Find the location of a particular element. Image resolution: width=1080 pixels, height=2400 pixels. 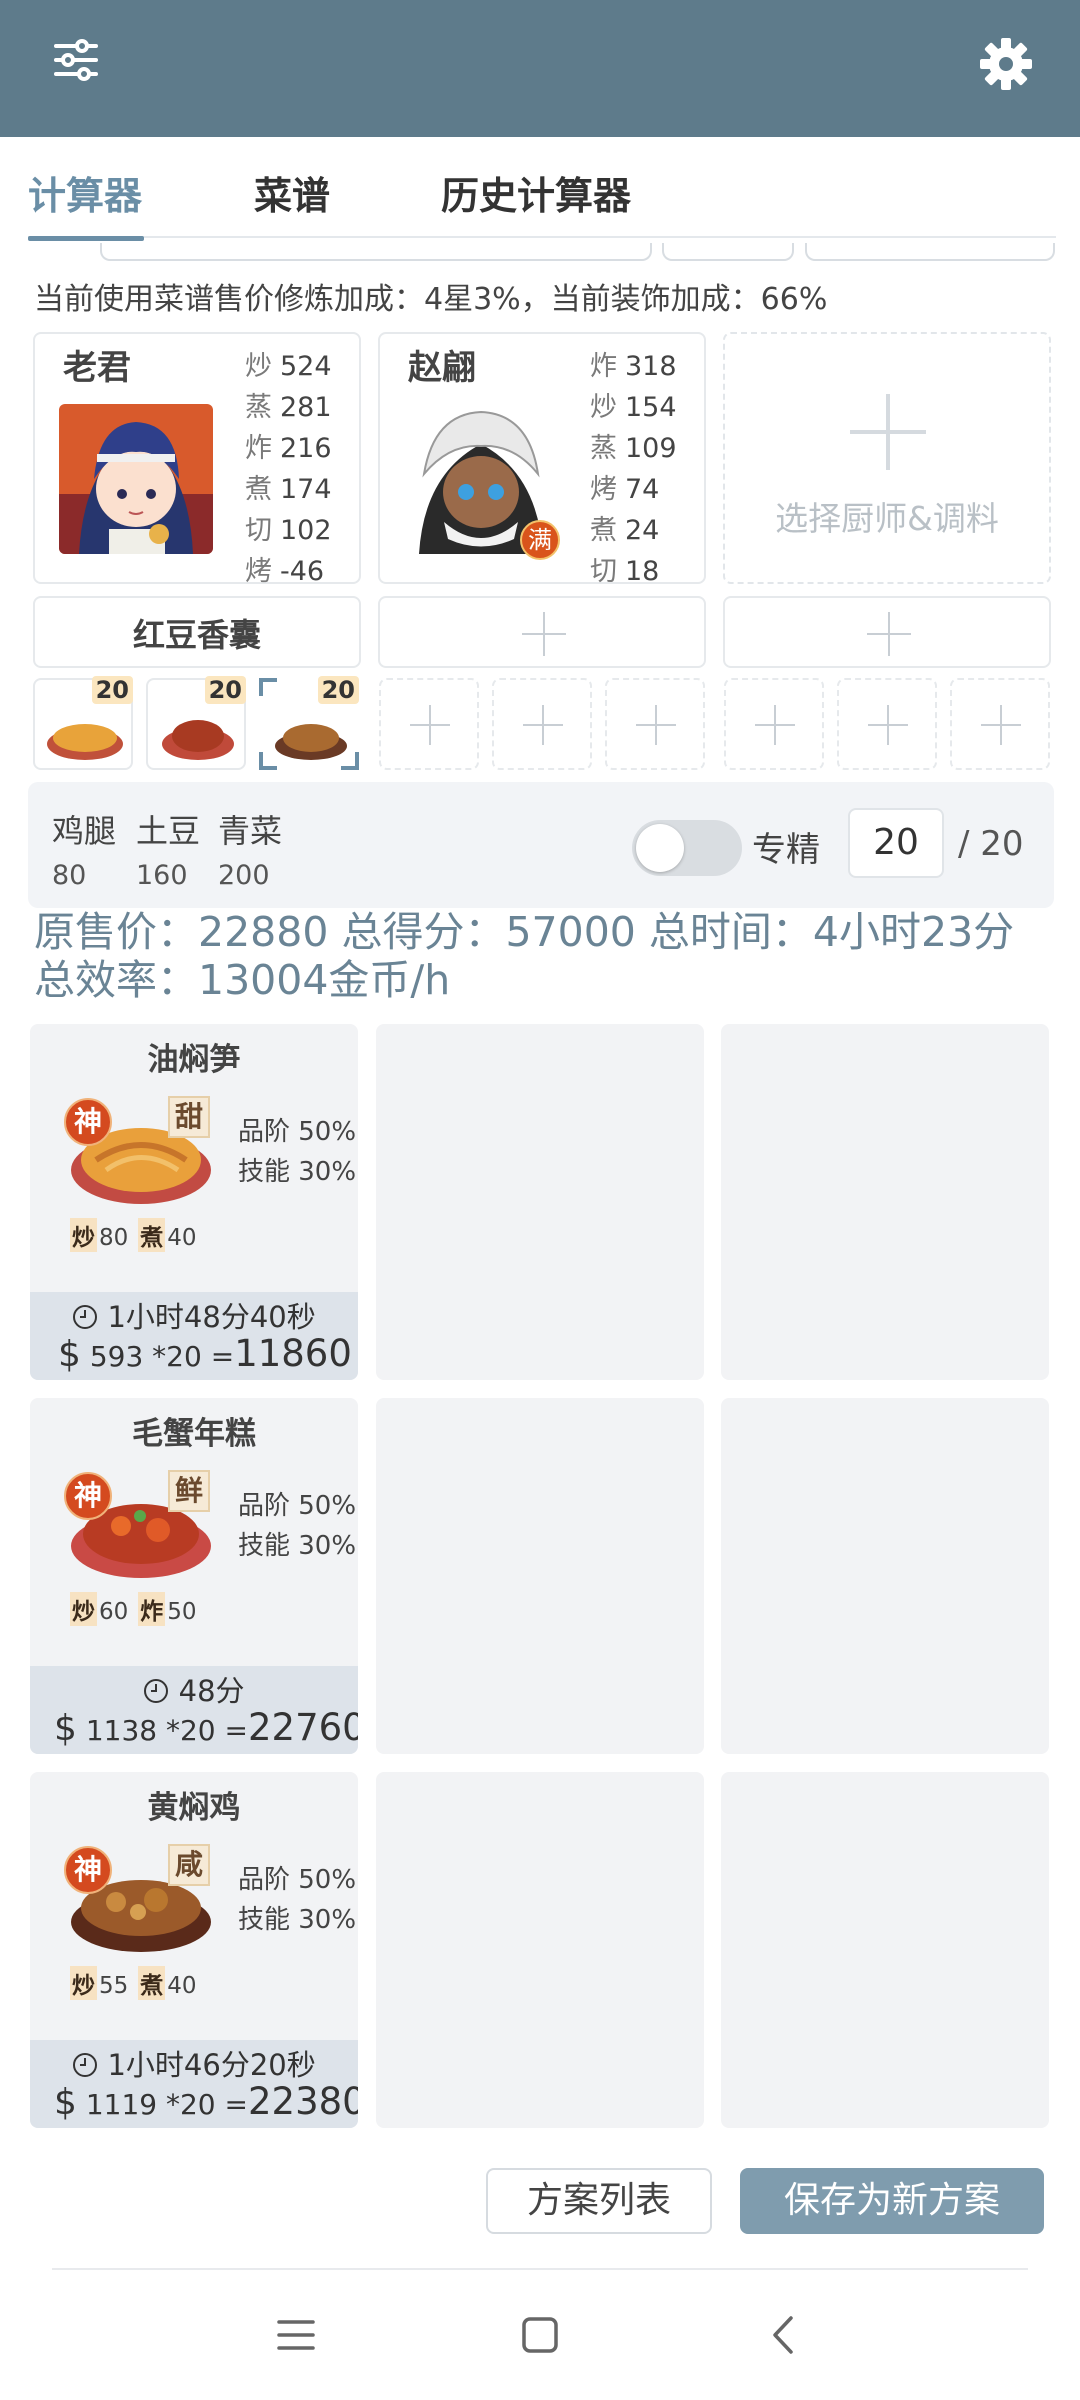

skill-bonus: 技能 30% is located at coordinates (297, 1172).